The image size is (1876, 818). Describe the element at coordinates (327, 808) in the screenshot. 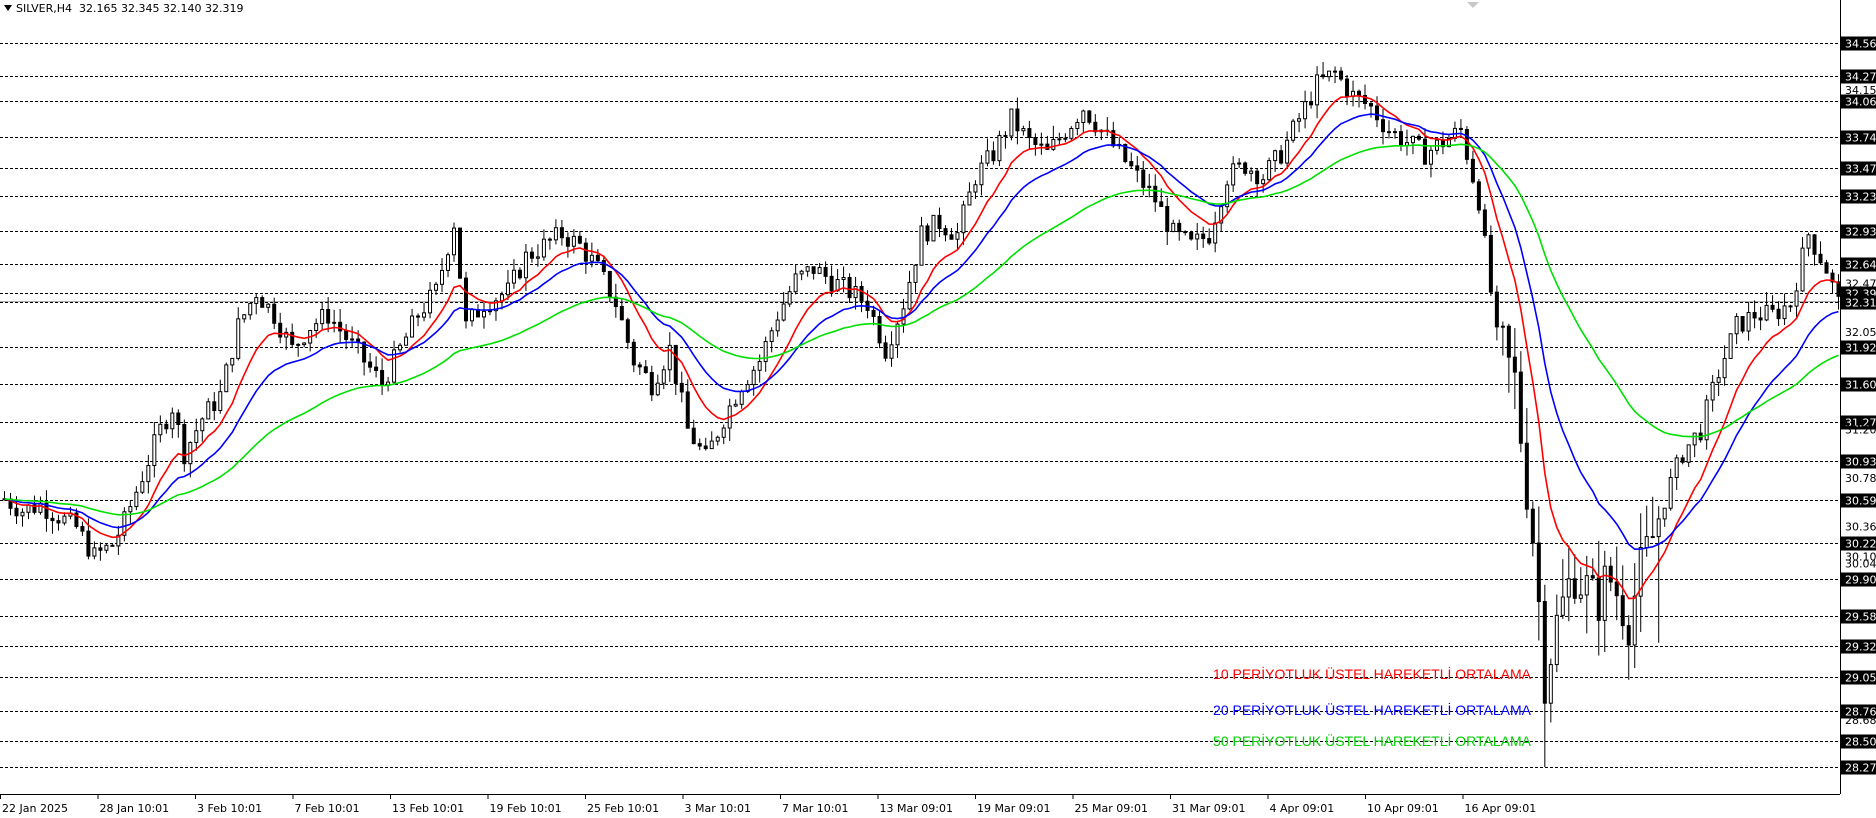

I see `x-tick-label: 7 Feb 10:01` at that location.